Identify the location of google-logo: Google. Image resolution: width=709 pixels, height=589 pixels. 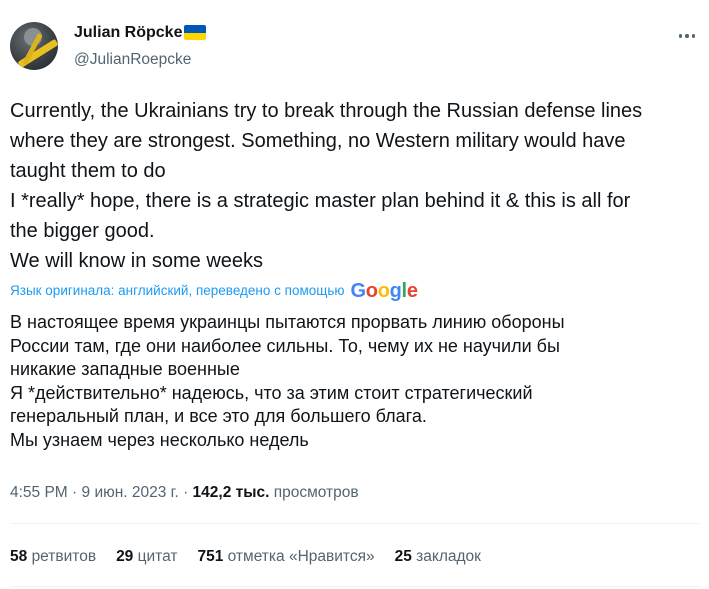
(384, 291).